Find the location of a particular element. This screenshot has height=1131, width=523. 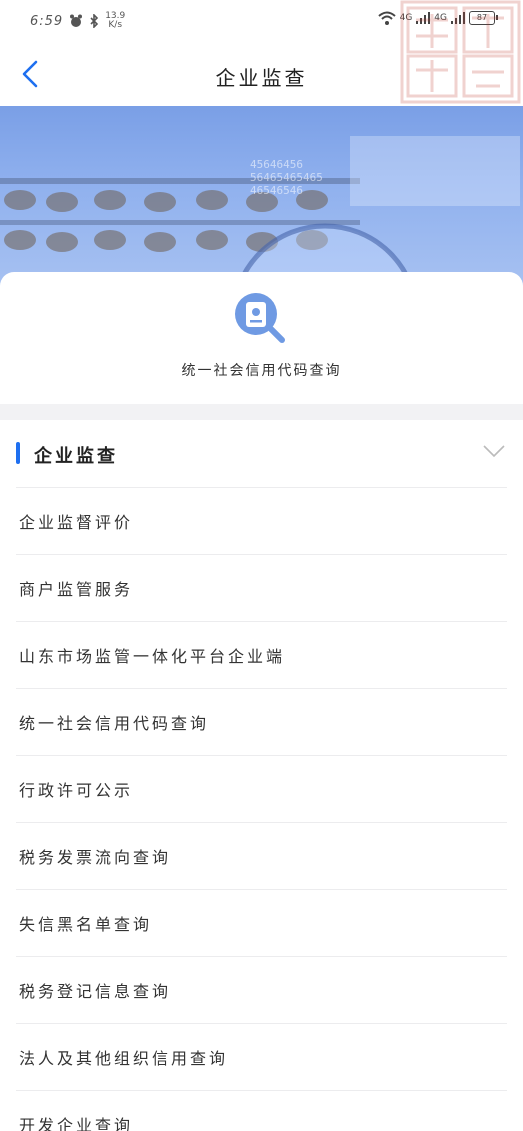

bluetooth-icon is located at coordinates (94, 21).